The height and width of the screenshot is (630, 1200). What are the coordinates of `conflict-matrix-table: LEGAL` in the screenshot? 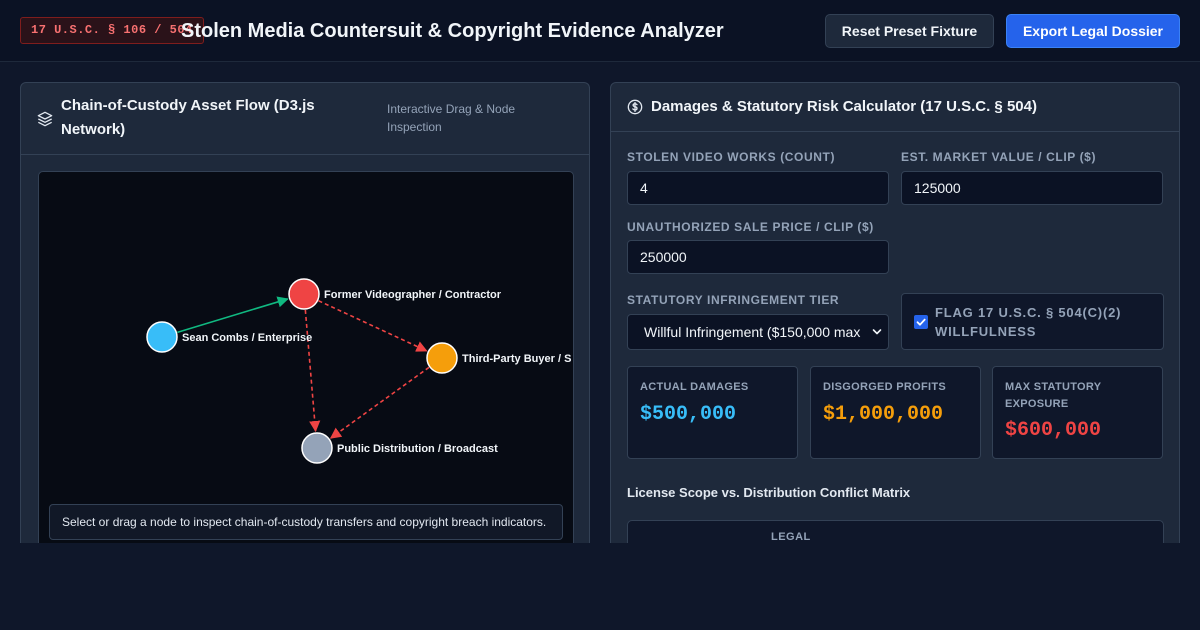 It's located at (895, 531).